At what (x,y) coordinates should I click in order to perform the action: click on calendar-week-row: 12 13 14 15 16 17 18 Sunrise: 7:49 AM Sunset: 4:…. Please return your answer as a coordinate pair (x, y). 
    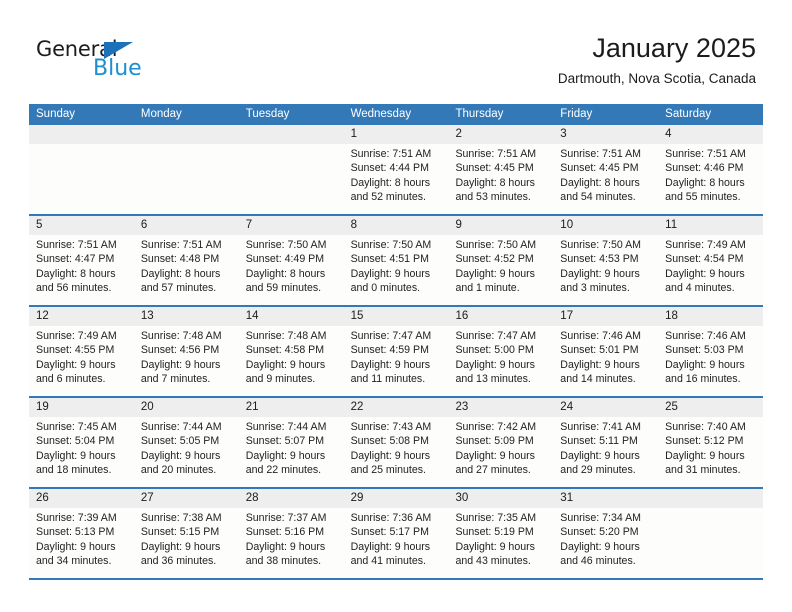
    Looking at the image, I should click on (396, 350).